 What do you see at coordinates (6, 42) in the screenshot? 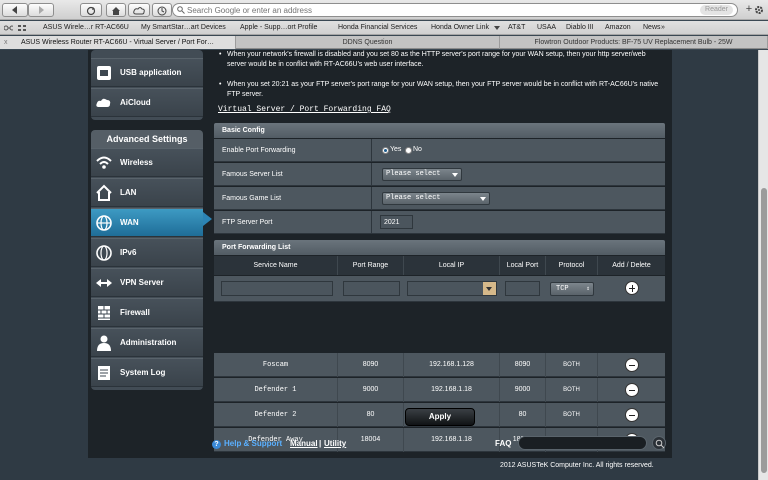
I see `close-icon: x` at bounding box center [6, 42].